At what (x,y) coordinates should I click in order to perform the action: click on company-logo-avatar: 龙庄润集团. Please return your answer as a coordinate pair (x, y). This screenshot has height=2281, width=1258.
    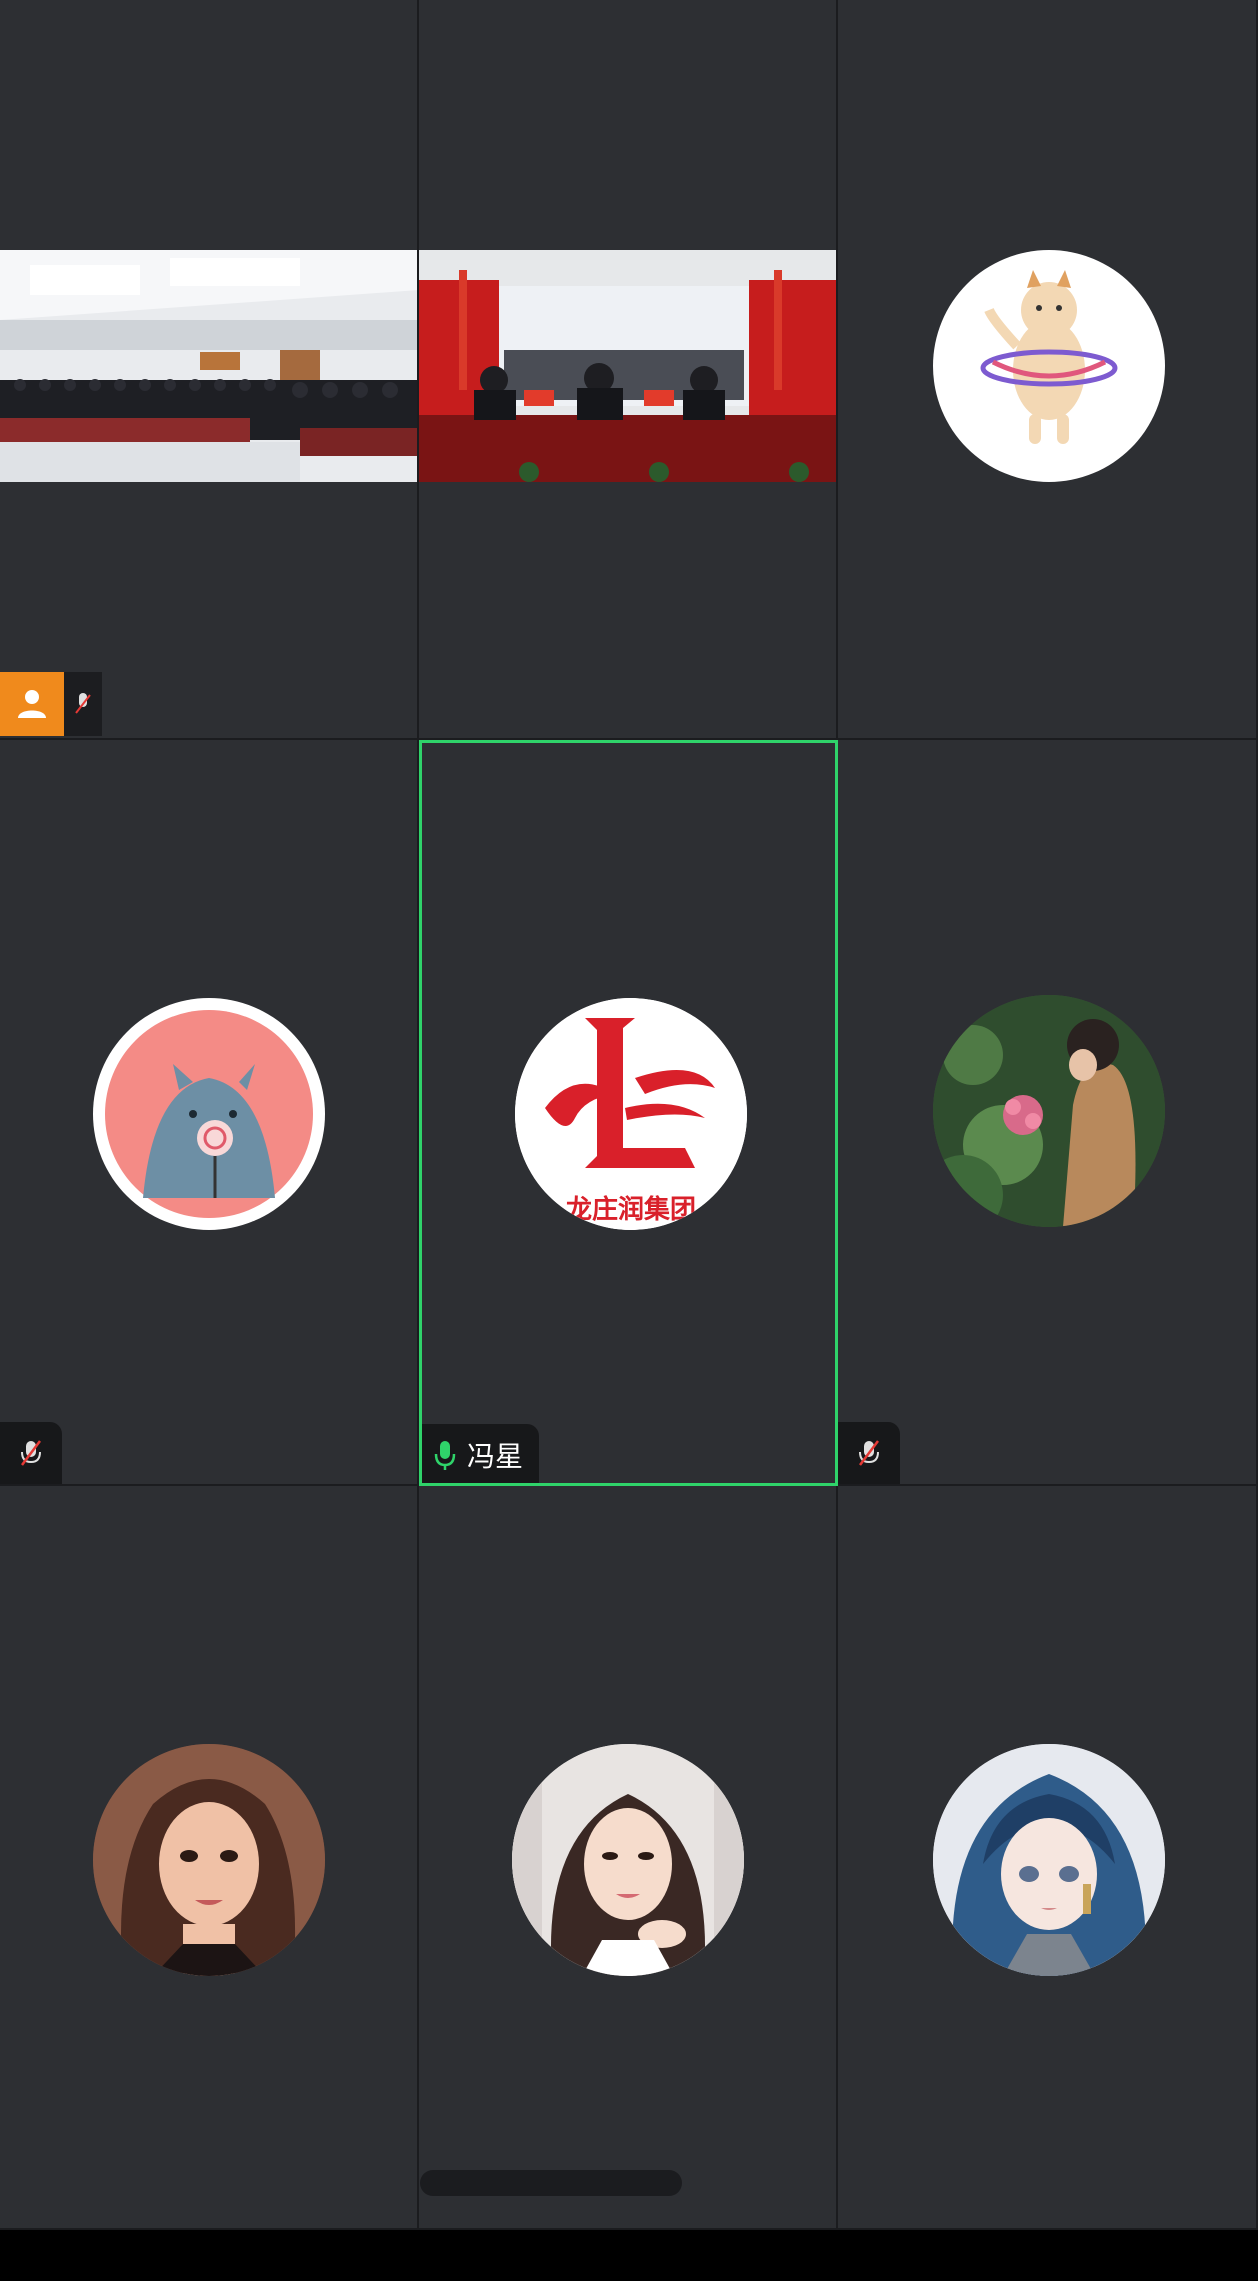
    Looking at the image, I should click on (631, 1114).